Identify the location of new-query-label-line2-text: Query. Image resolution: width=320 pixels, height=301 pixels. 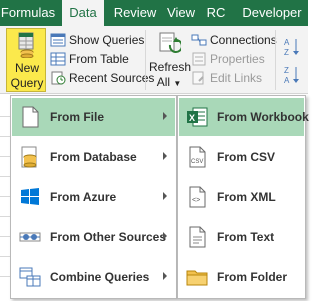
(27, 83).